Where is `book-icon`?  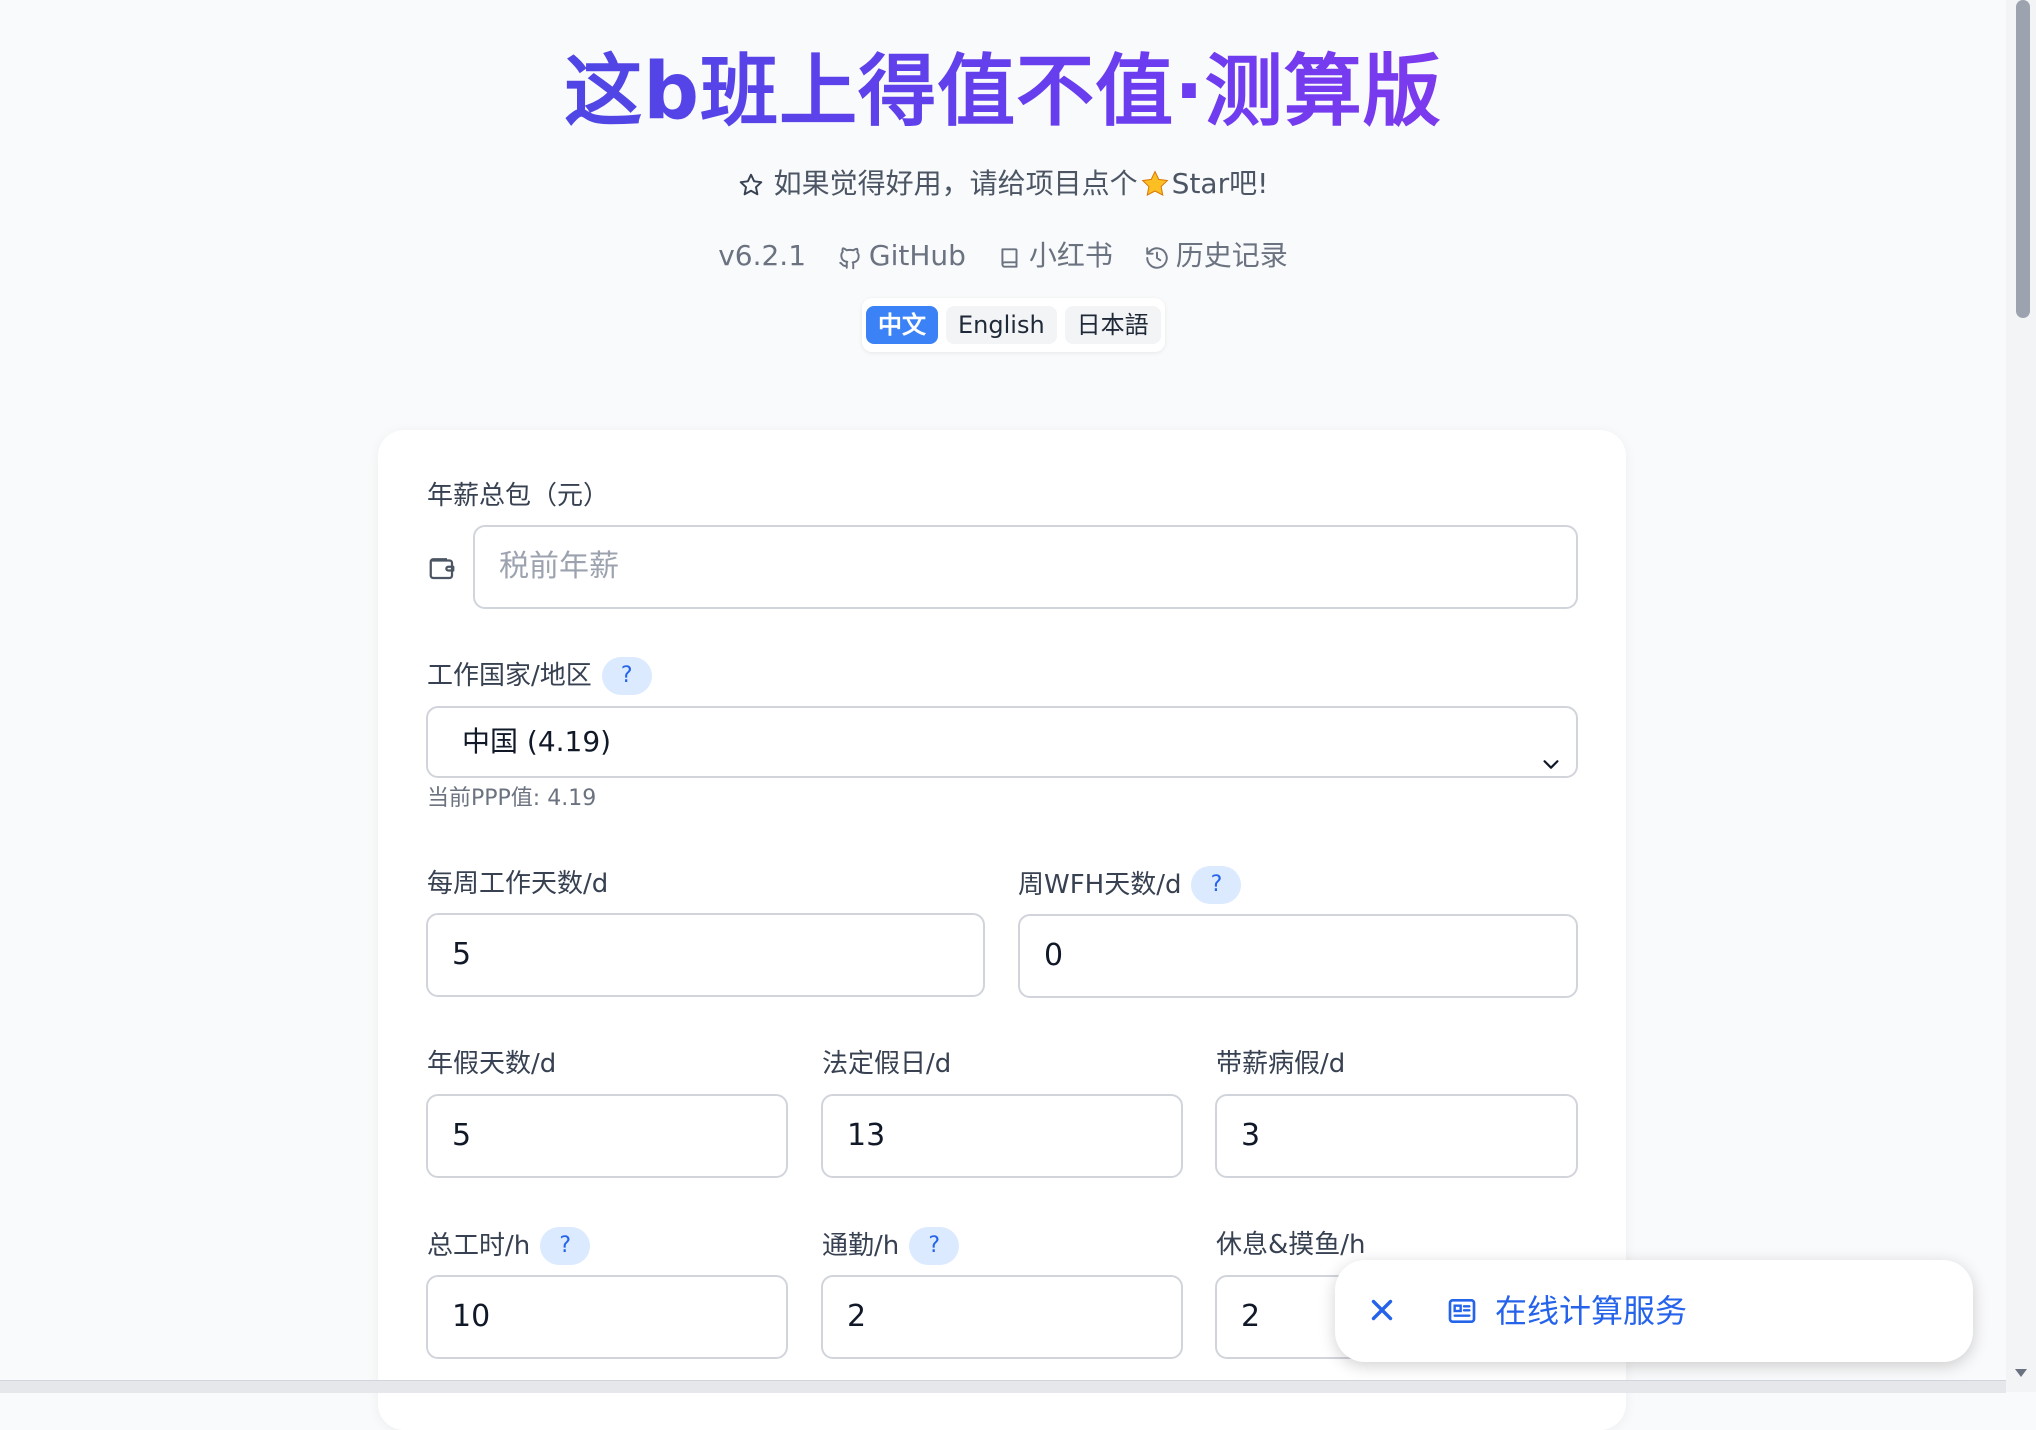 book-icon is located at coordinates (1009, 258).